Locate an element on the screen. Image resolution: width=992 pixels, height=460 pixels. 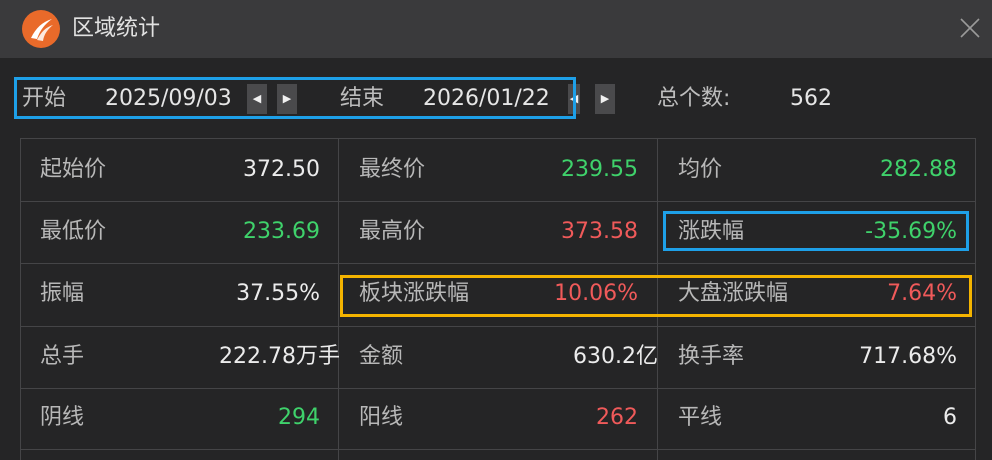
count-label: 总个数: is located at coordinates (694, 98).